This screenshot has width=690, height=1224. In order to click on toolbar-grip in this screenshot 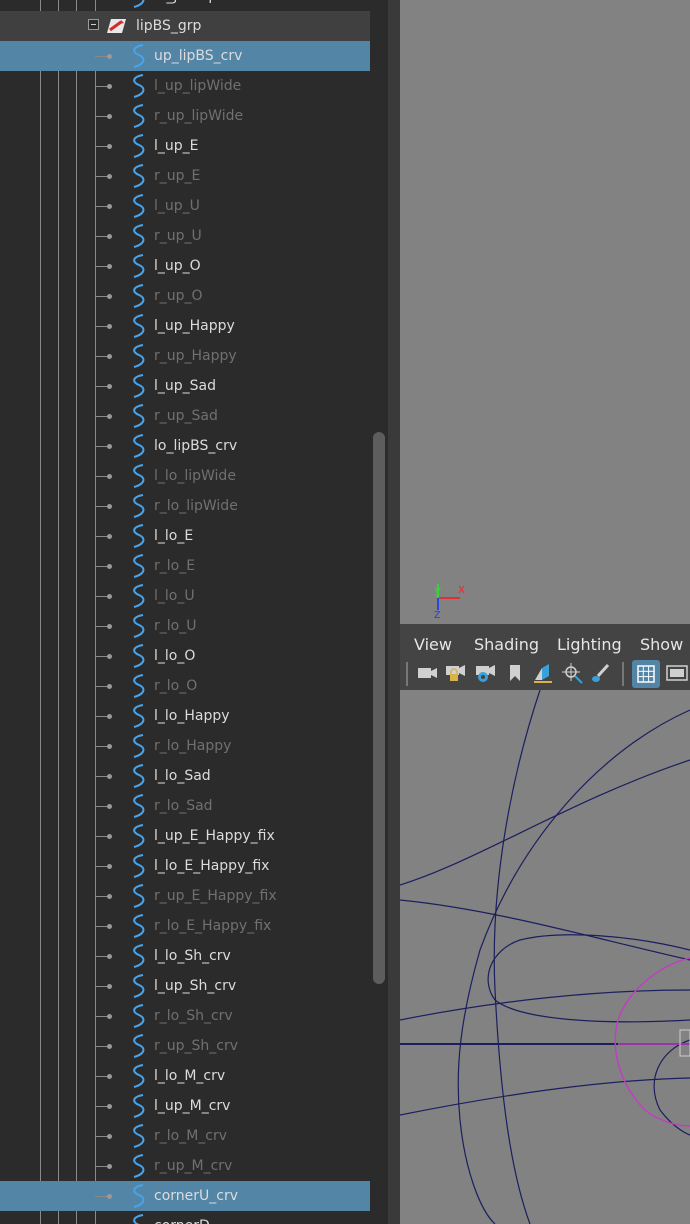, I will do `click(407, 674)`.